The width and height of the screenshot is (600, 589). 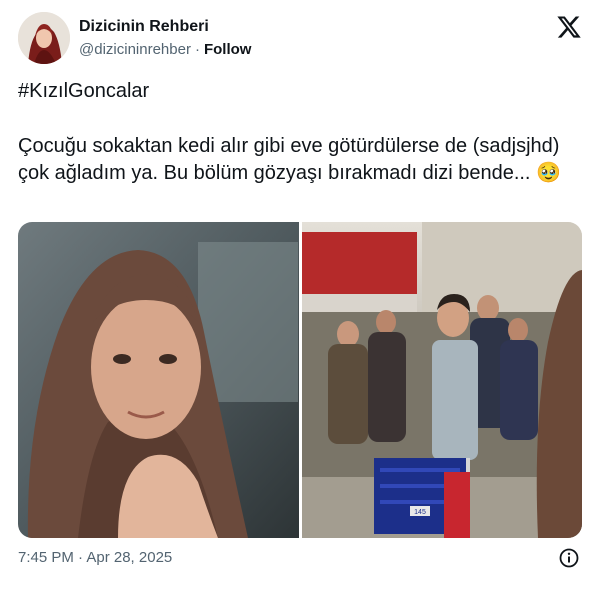 I want to click on author-name: Dizicinin Rehberi, so click(x=144, y=27).